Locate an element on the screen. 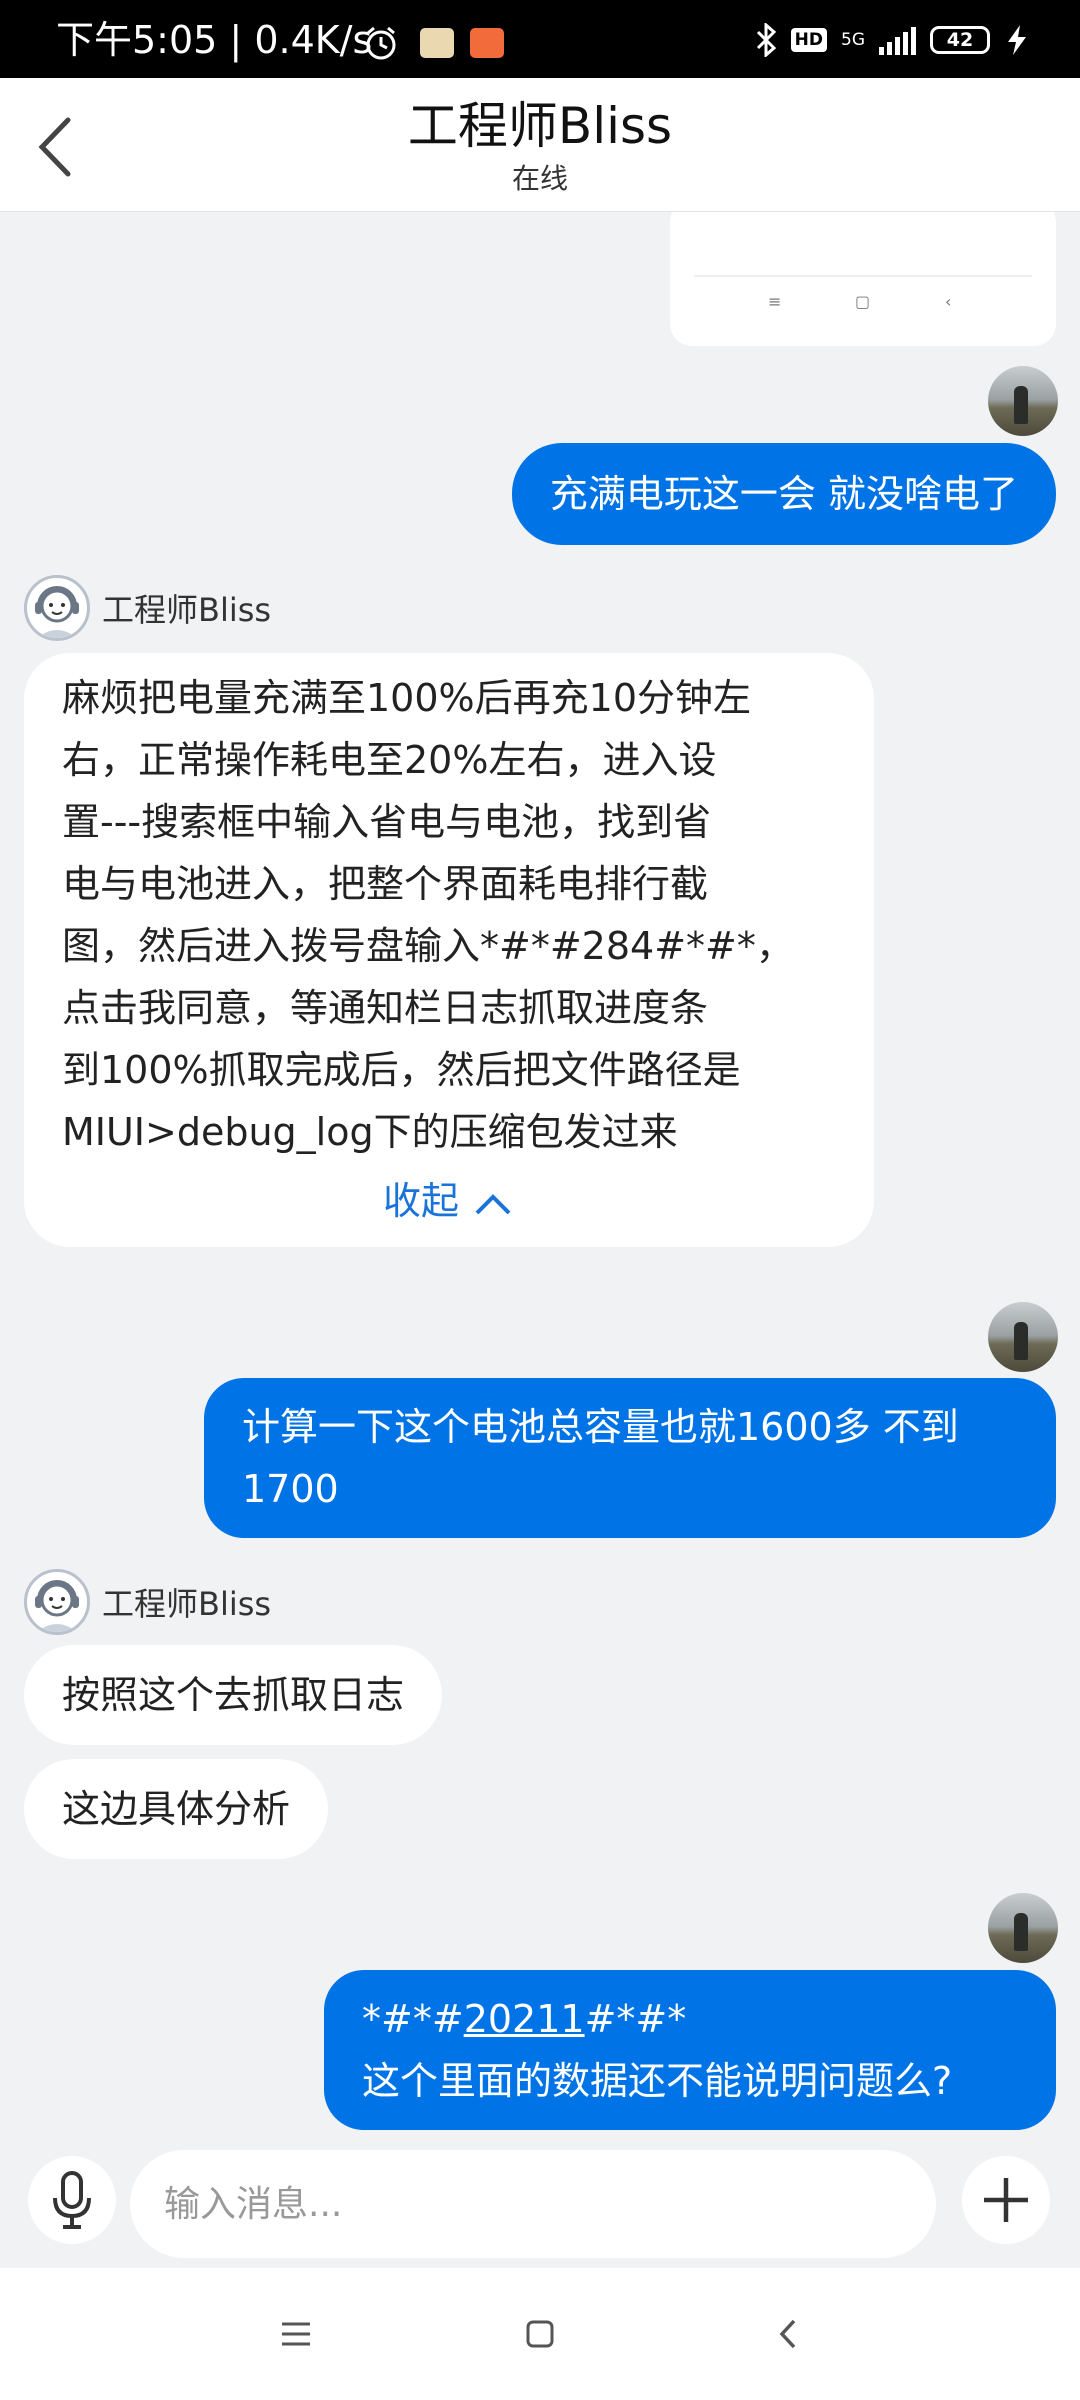  system-nav-bar is located at coordinates (540, 2334).